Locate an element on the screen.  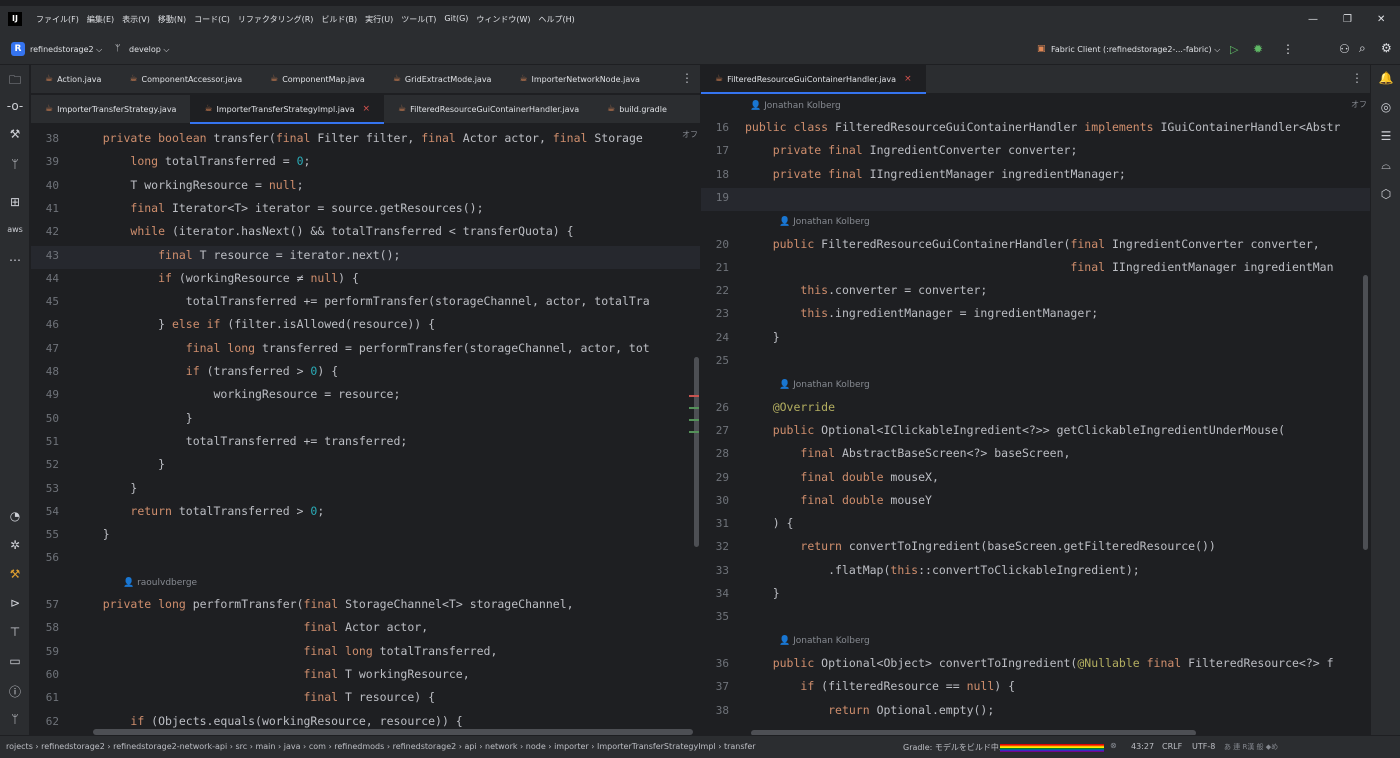
minimize-button: — is located at coordinates (1313, 19).